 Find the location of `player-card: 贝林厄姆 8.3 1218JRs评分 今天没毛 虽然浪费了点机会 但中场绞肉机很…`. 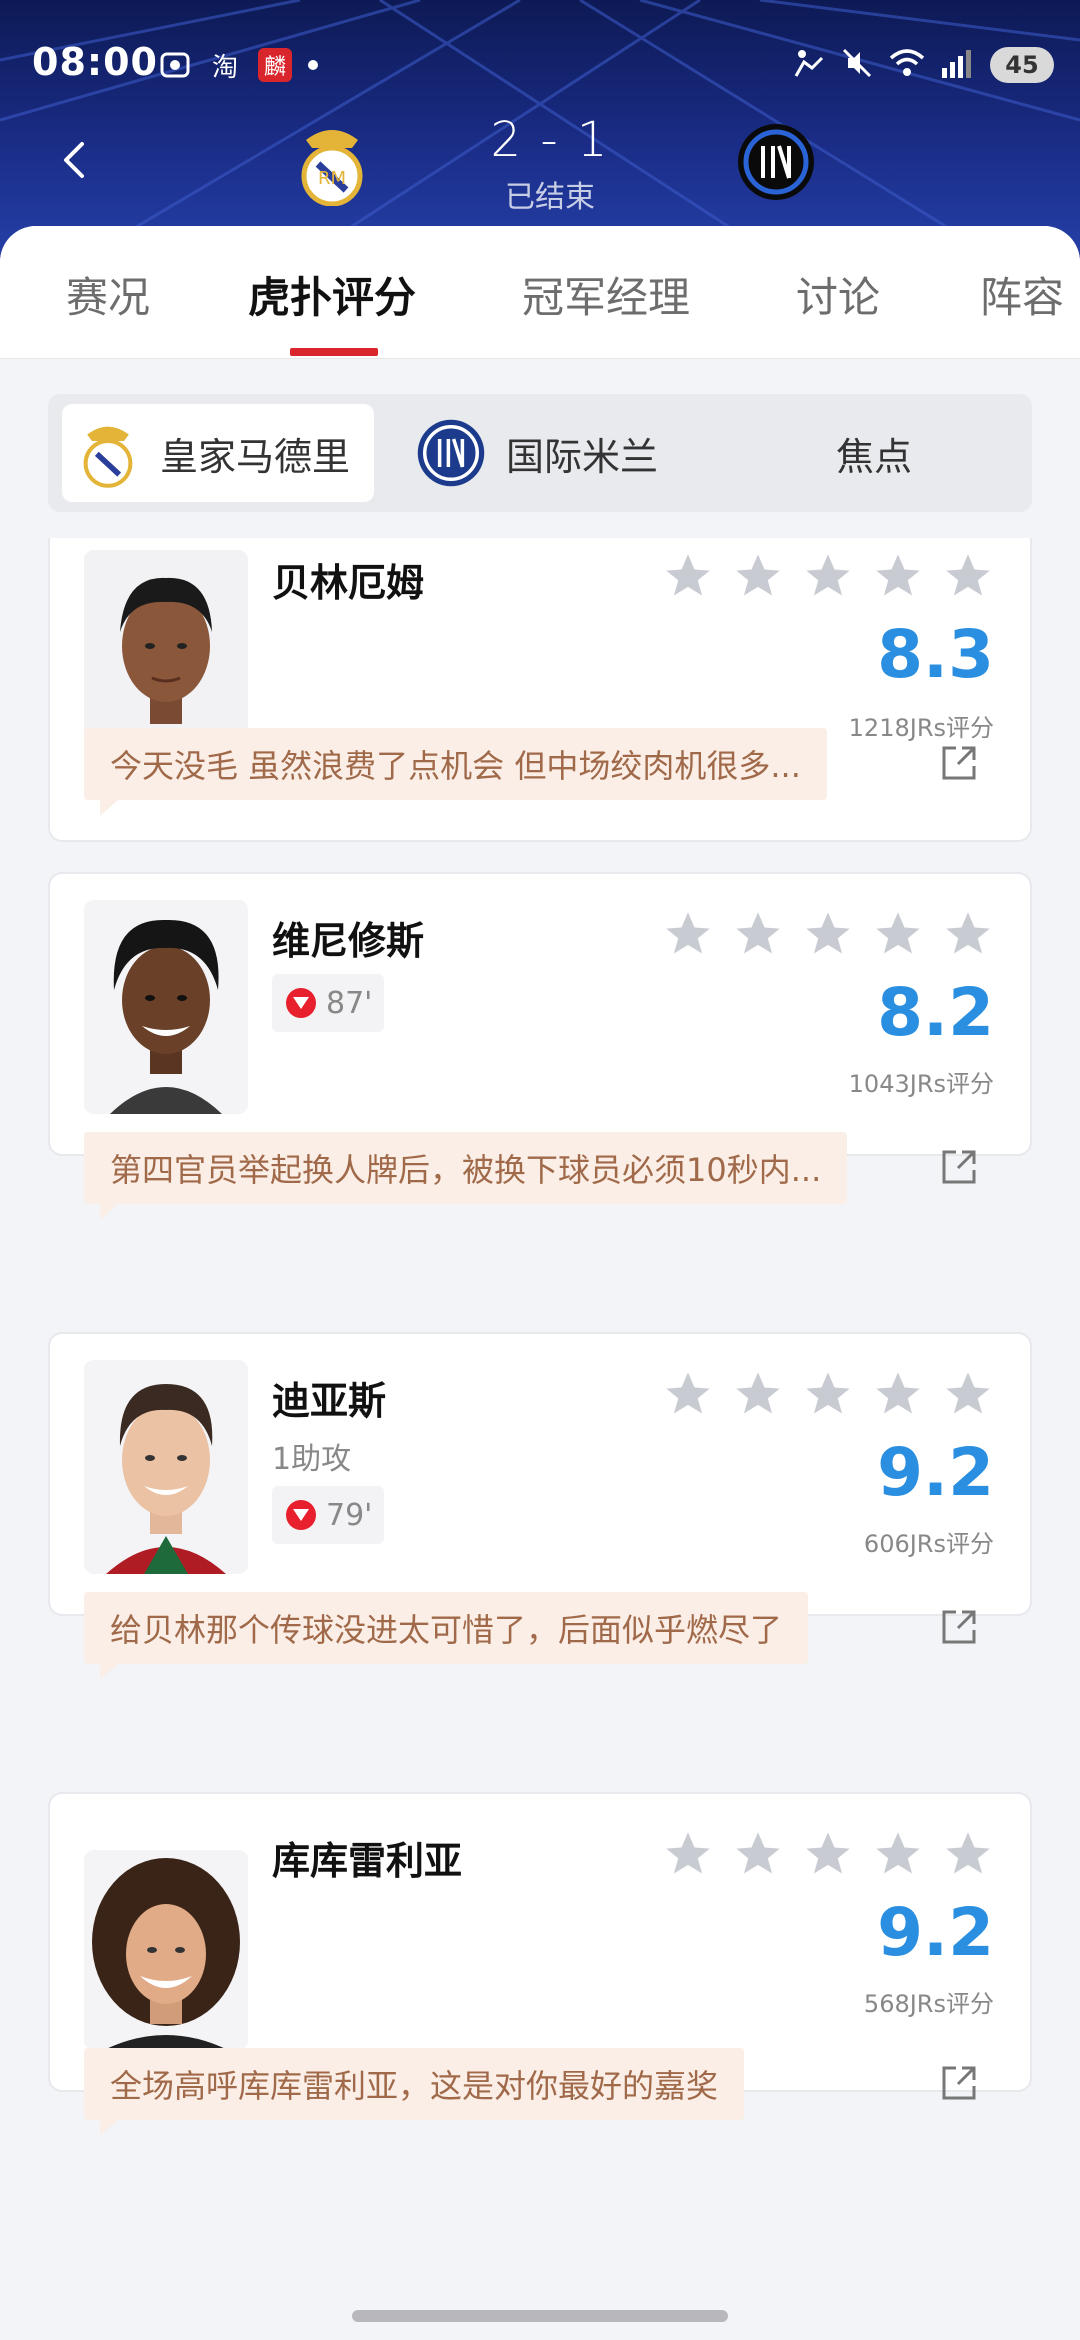

player-card: 贝林厄姆 8.3 1218JRs评分 今天没毛 虽然浪费了点机会 但中场绞肉机很… is located at coordinates (540, 690).